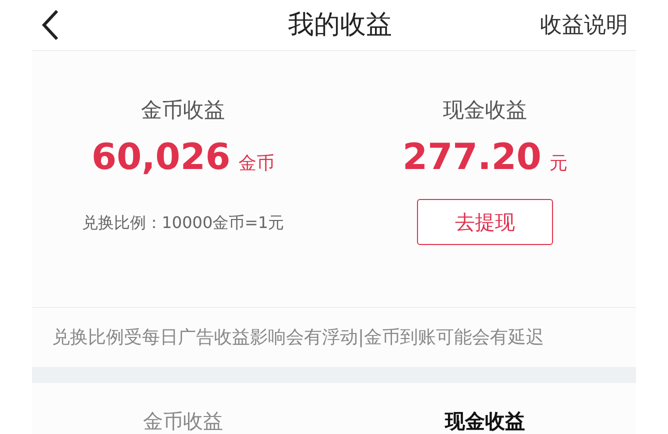  What do you see at coordinates (485, 221) in the screenshot?
I see `withdraw-button: 去提现` at bounding box center [485, 221].